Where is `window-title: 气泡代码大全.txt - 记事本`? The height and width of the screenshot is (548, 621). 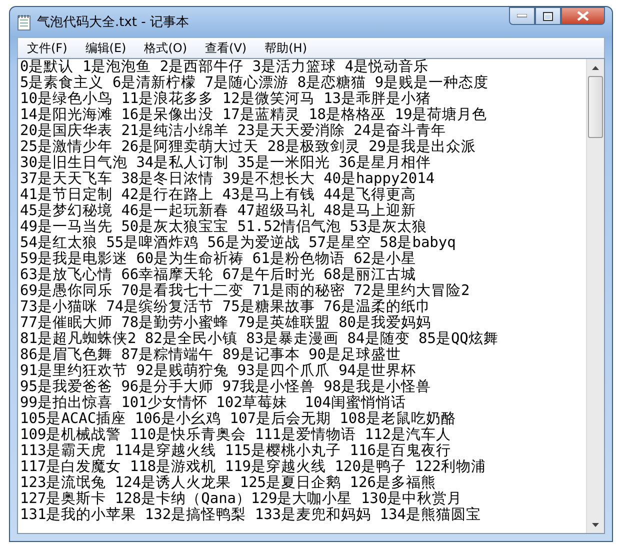
window-title: 气泡代码大全.txt - 记事本 is located at coordinates (113, 22).